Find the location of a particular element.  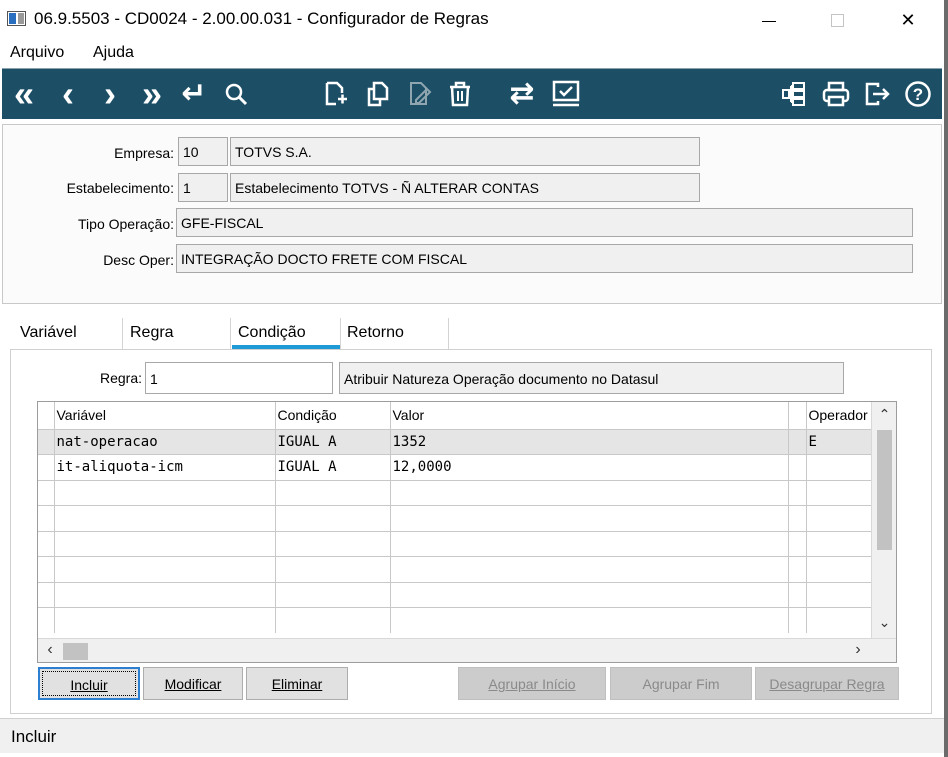

scroll-down-icon: ⌄ is located at coordinates (884, 624).